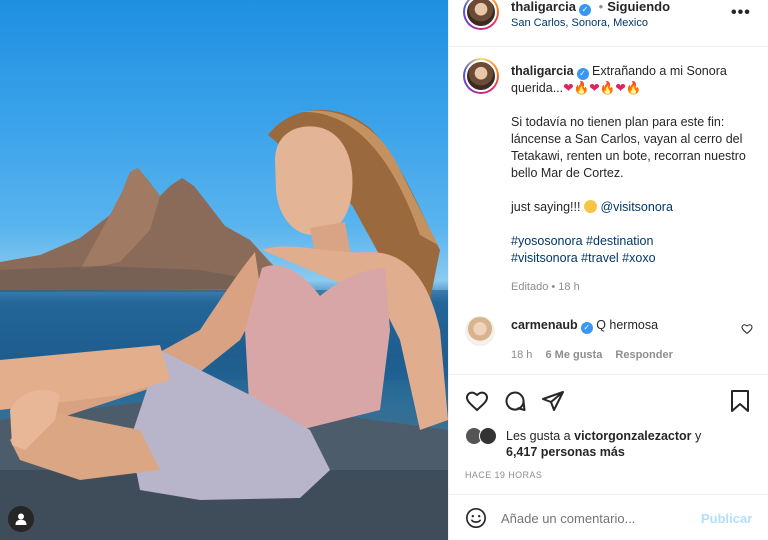 This screenshot has width=768, height=540. What do you see at coordinates (596, 518) in the screenshot?
I see `comment-input` at bounding box center [596, 518].